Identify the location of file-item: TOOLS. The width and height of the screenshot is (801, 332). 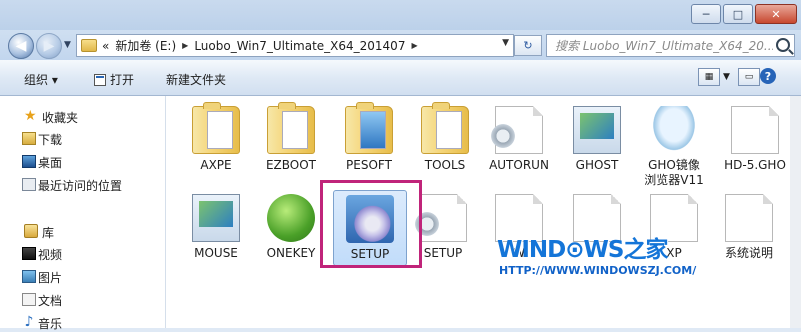
(445, 137).